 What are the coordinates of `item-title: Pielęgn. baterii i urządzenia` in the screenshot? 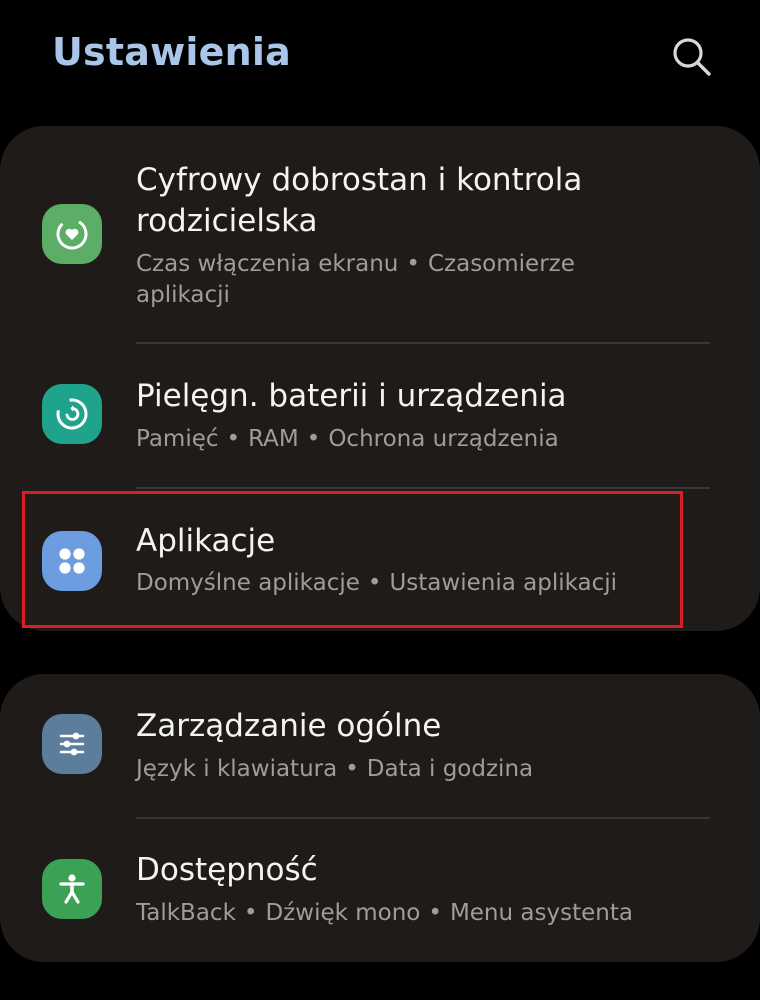 It's located at (351, 396).